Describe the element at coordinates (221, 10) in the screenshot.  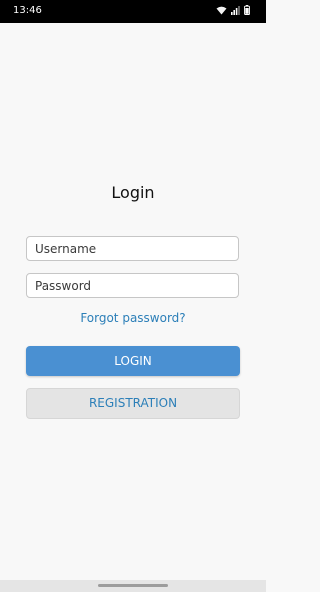
I see `wifi-icon` at that location.